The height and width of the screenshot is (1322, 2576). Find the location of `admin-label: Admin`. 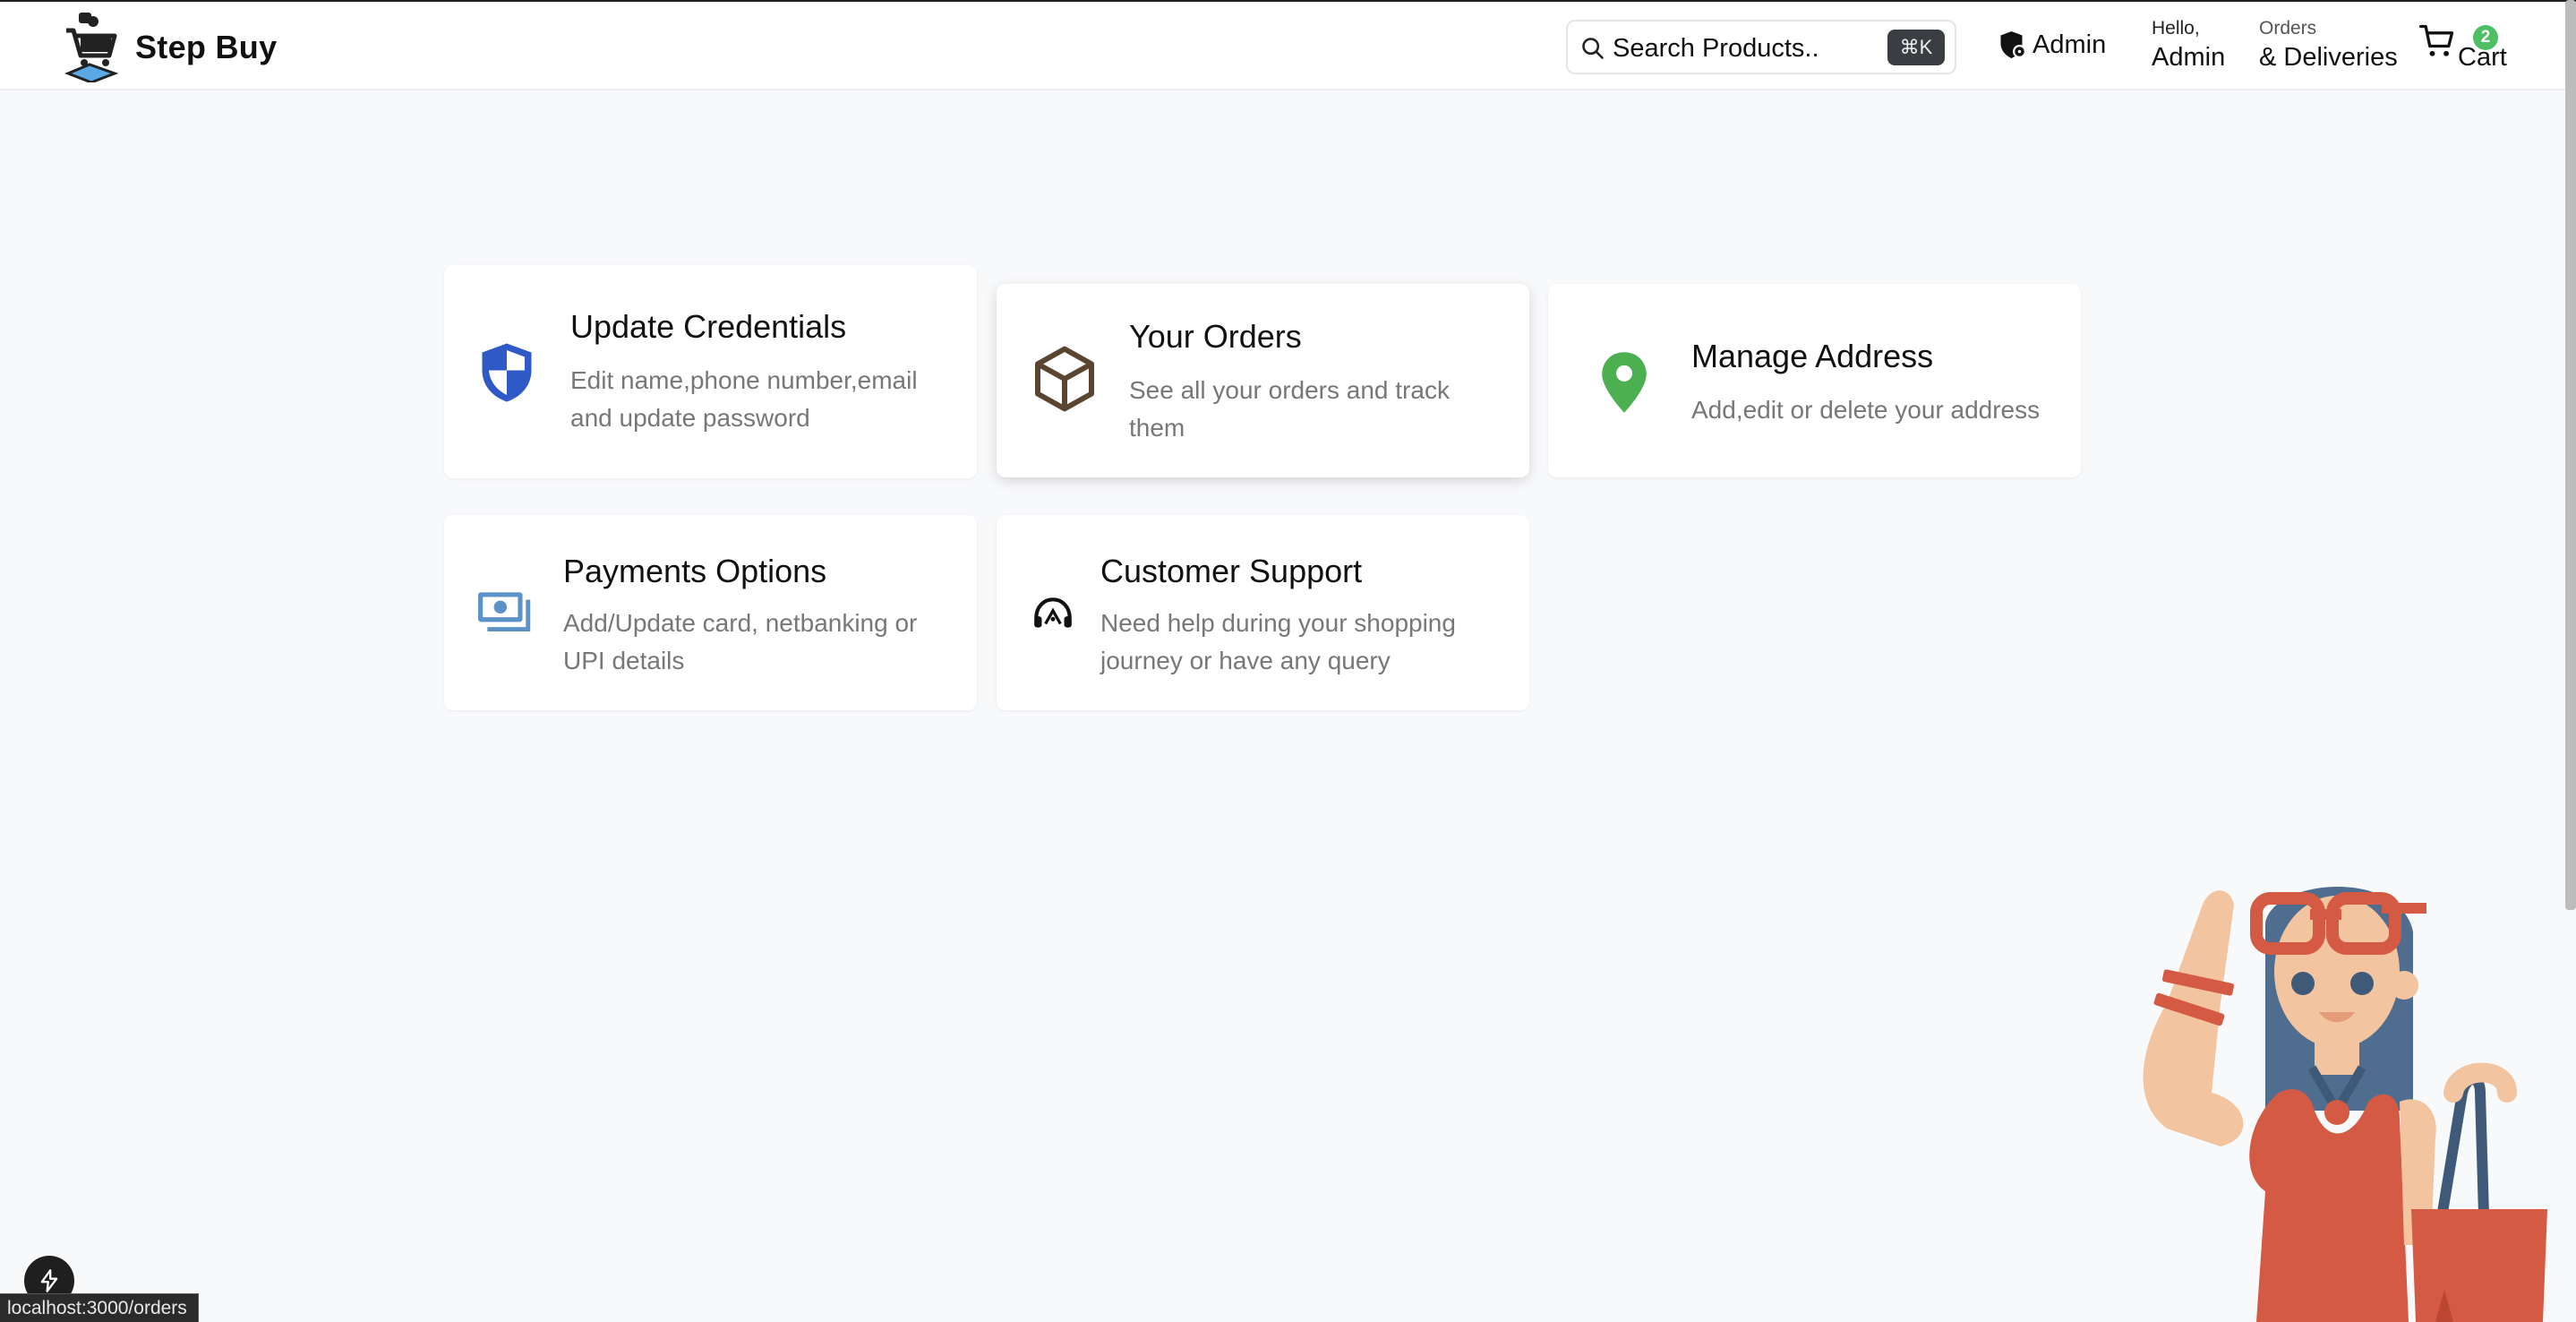

admin-label: Admin is located at coordinates (2070, 45).